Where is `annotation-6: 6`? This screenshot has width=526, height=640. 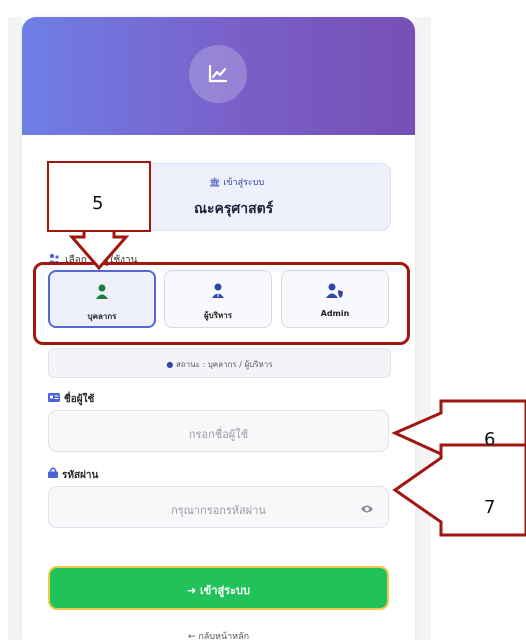
annotation-6: 6 is located at coordinates (490, 439).